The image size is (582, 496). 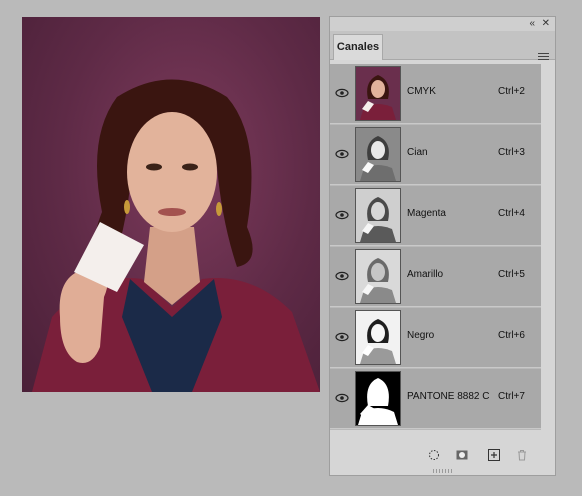 I want to click on channel-row-cian: Cian Ctrl+3, so click(x=435, y=155).